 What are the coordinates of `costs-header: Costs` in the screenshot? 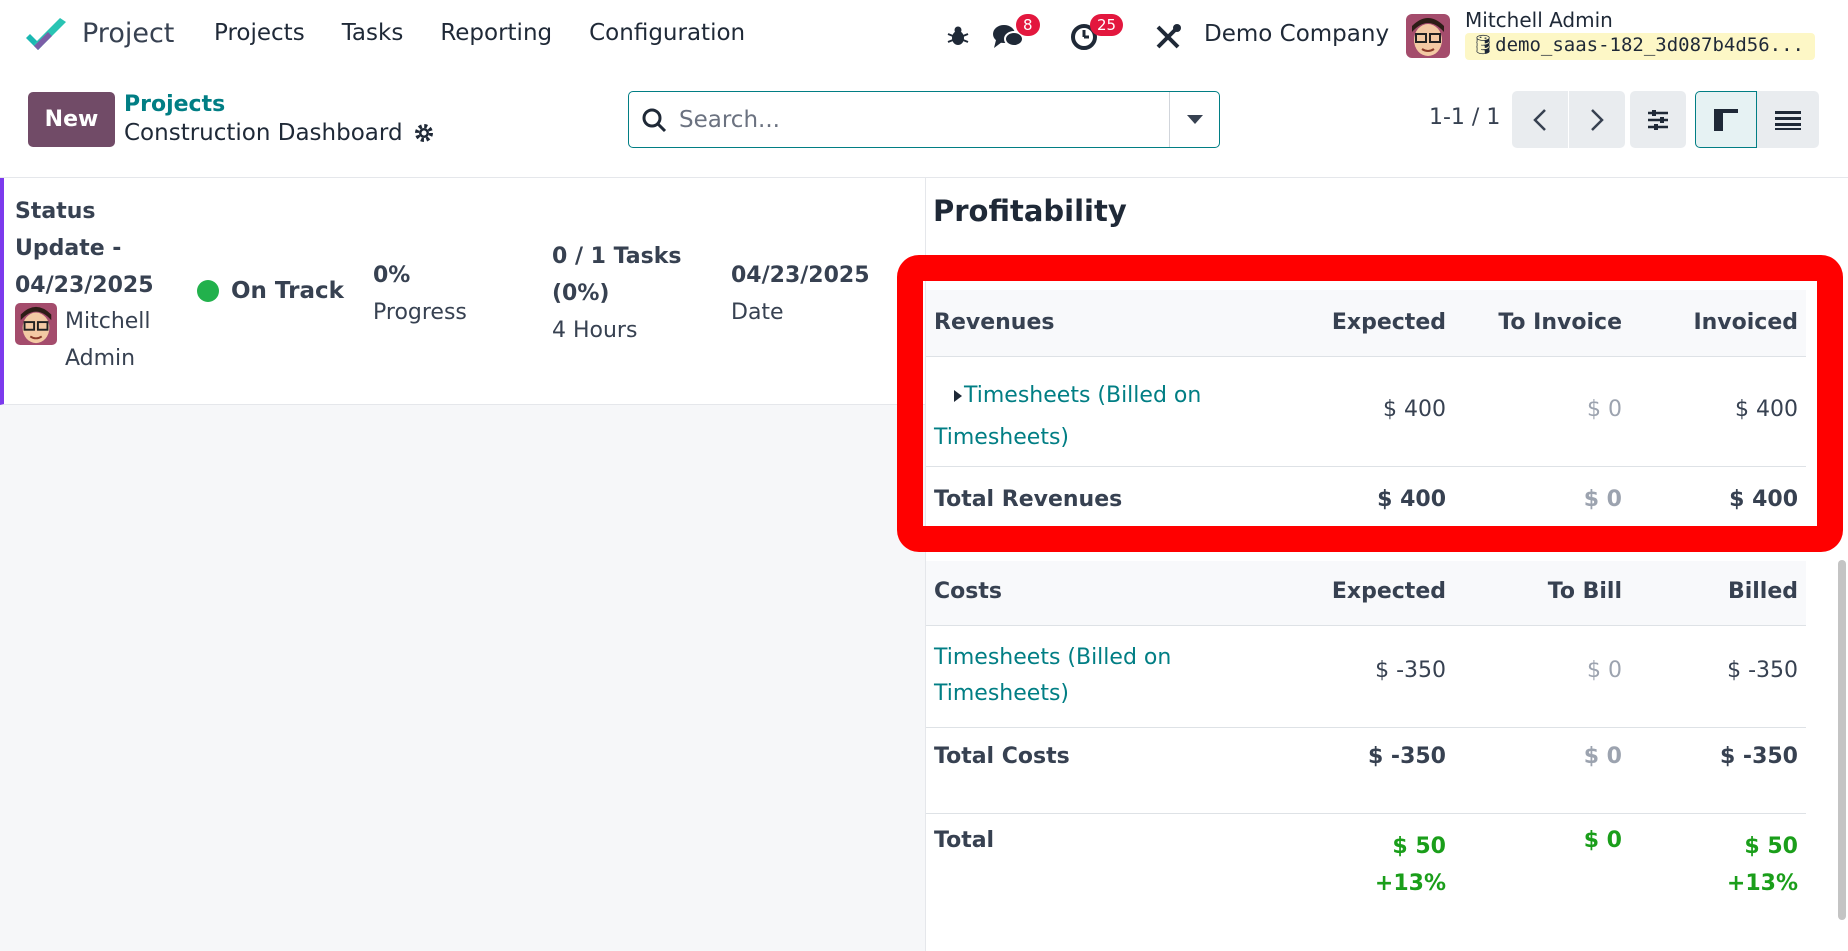 It's located at (968, 591).